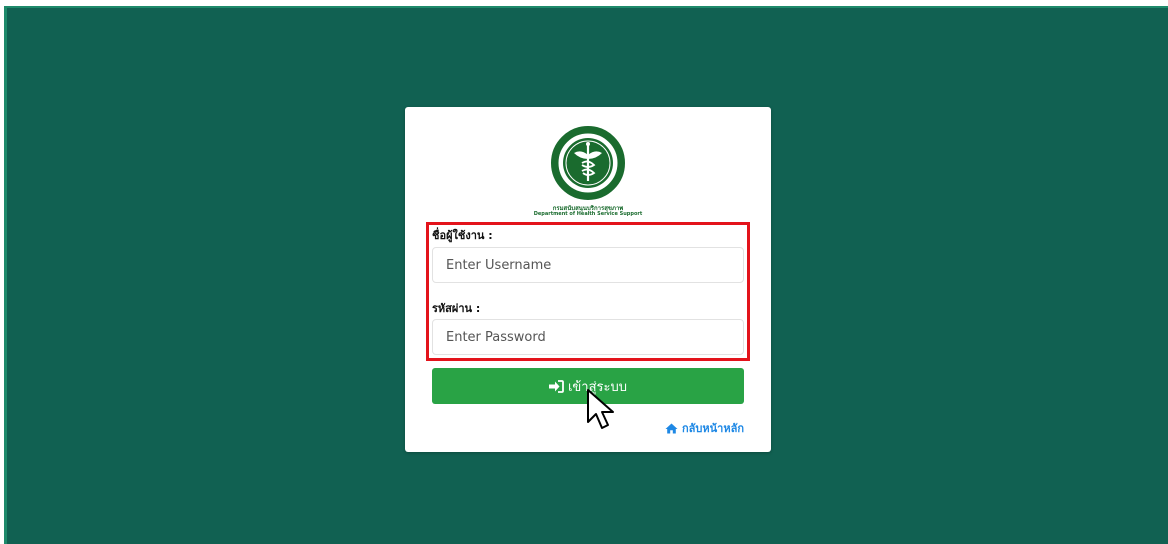  What do you see at coordinates (588, 214) in the screenshot?
I see `org-name-english: Department of Health Service Support` at bounding box center [588, 214].